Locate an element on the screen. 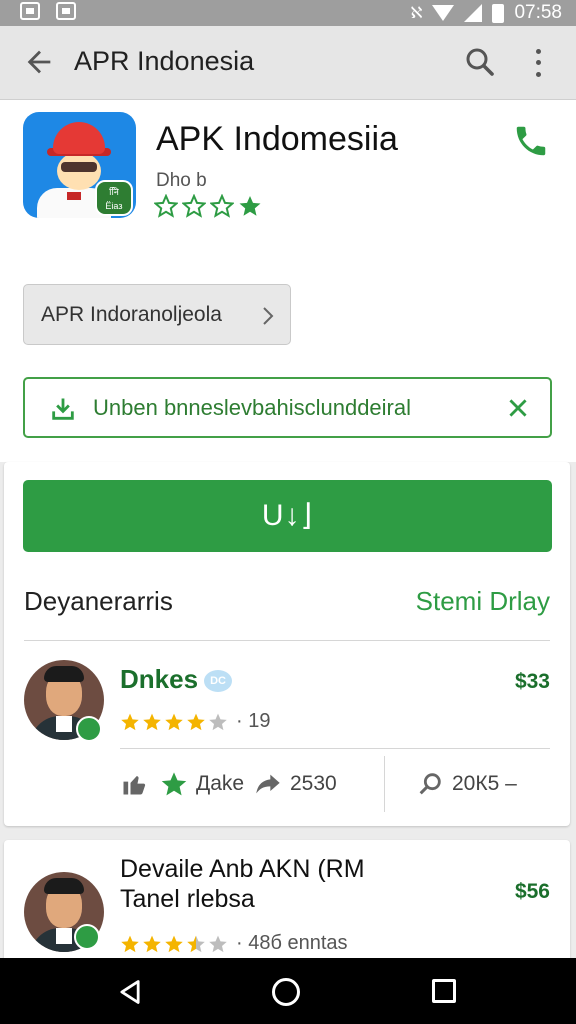 Image resolution: width=576 pixels, height=1024 pixels. category-chip: APR Indoranoljeola is located at coordinates (157, 314).